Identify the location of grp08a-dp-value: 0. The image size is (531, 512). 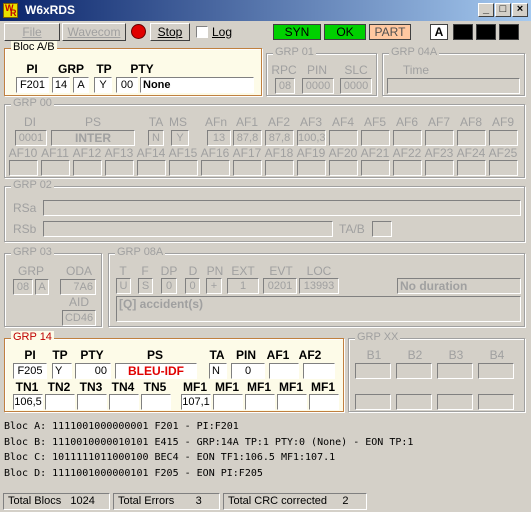
(169, 286).